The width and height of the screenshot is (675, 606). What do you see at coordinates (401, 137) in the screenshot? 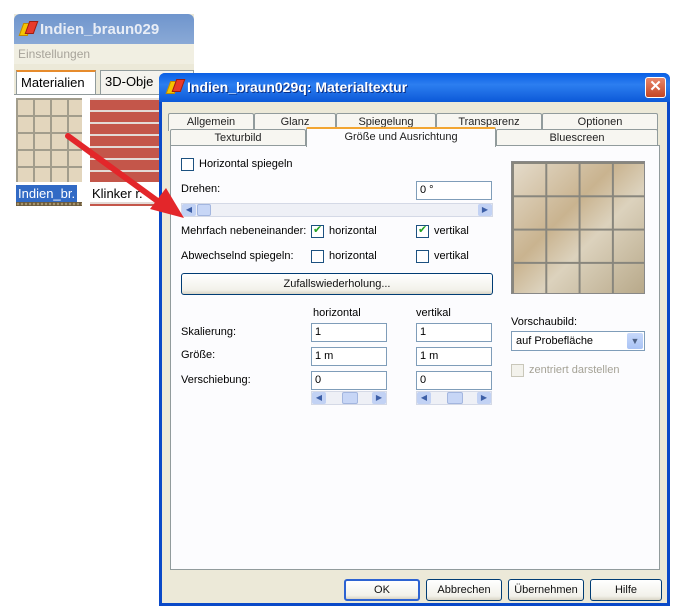
I see `tab-groesse-und-ausrichtung: Größe und Ausrichtung` at bounding box center [401, 137].